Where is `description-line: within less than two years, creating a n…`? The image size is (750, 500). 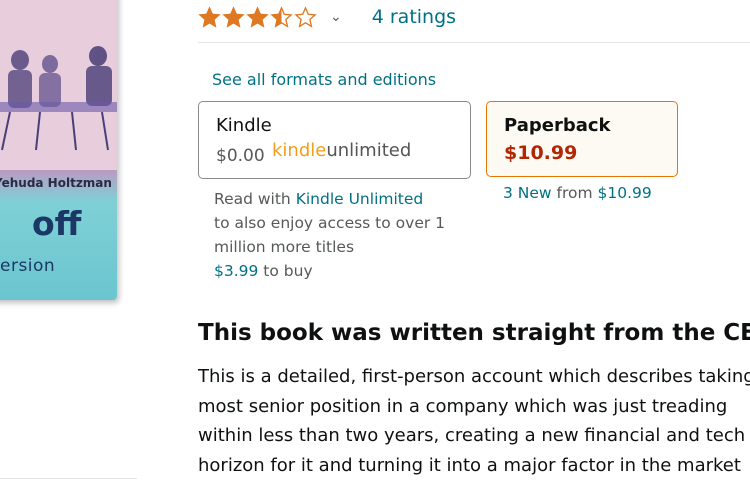
description-line: within less than two years, creating a n… is located at coordinates (472, 435).